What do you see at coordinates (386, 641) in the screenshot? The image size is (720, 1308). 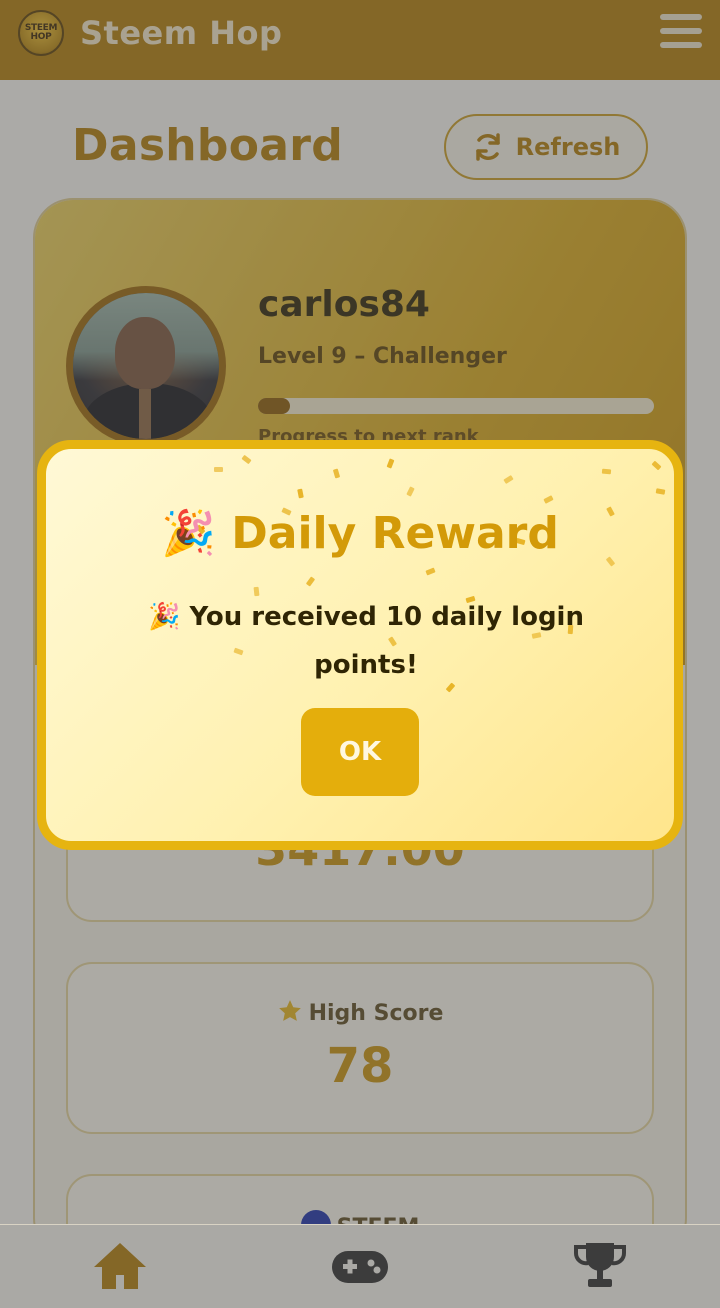 I see `modal-message: You received 10 daily login points!` at bounding box center [386, 641].